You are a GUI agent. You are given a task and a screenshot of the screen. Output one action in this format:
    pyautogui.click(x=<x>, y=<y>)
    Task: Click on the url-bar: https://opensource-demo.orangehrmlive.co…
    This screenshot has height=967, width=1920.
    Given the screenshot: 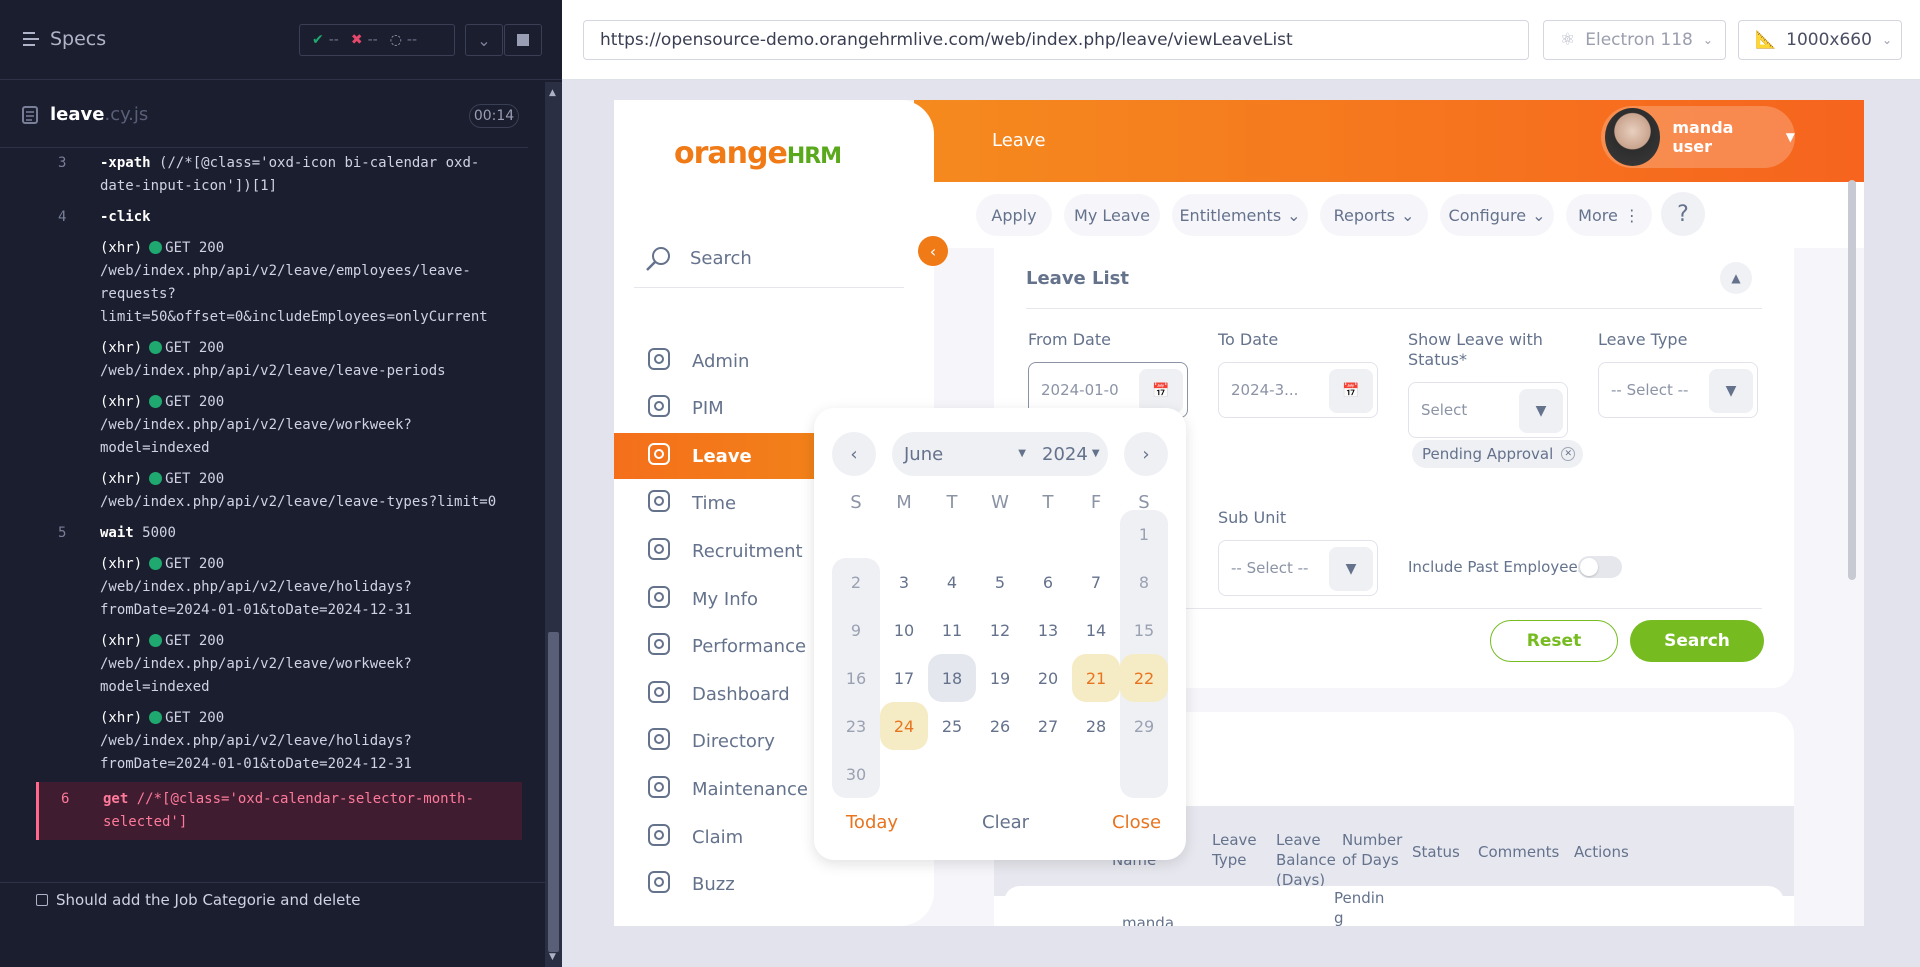 What is the action you would take?
    pyautogui.click(x=1056, y=40)
    